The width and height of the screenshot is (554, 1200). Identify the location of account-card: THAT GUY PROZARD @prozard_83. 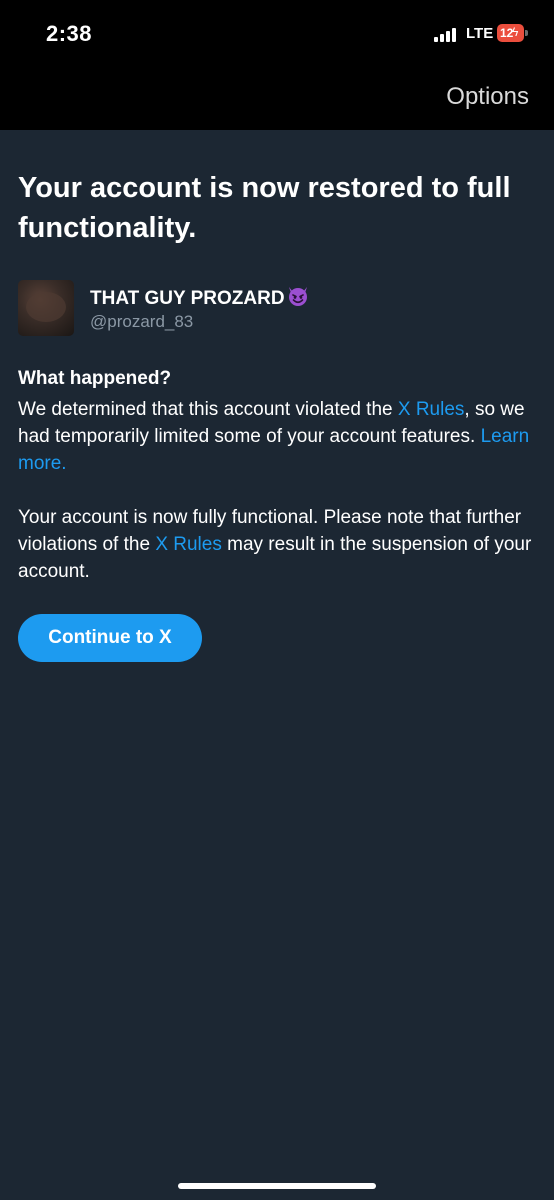
(277, 309).